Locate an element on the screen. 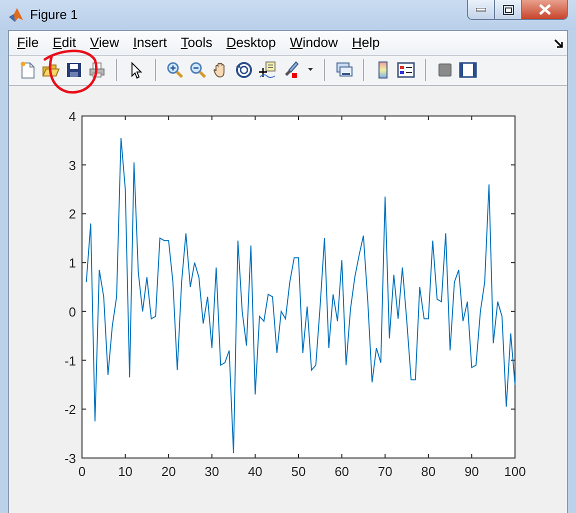  close-button is located at coordinates (545, 10).